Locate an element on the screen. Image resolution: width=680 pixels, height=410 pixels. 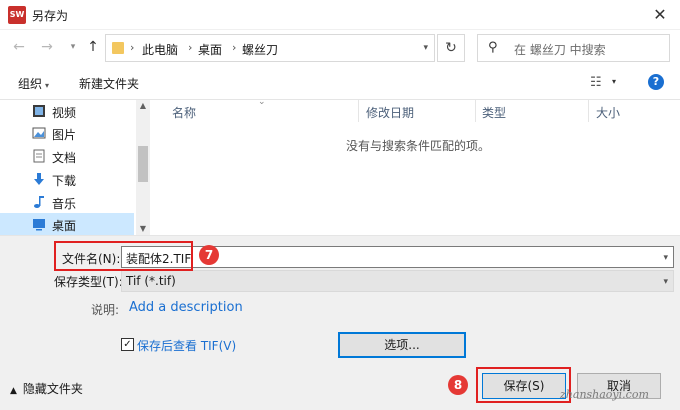
annotation-step-7: 7 is located at coordinates (209, 255).